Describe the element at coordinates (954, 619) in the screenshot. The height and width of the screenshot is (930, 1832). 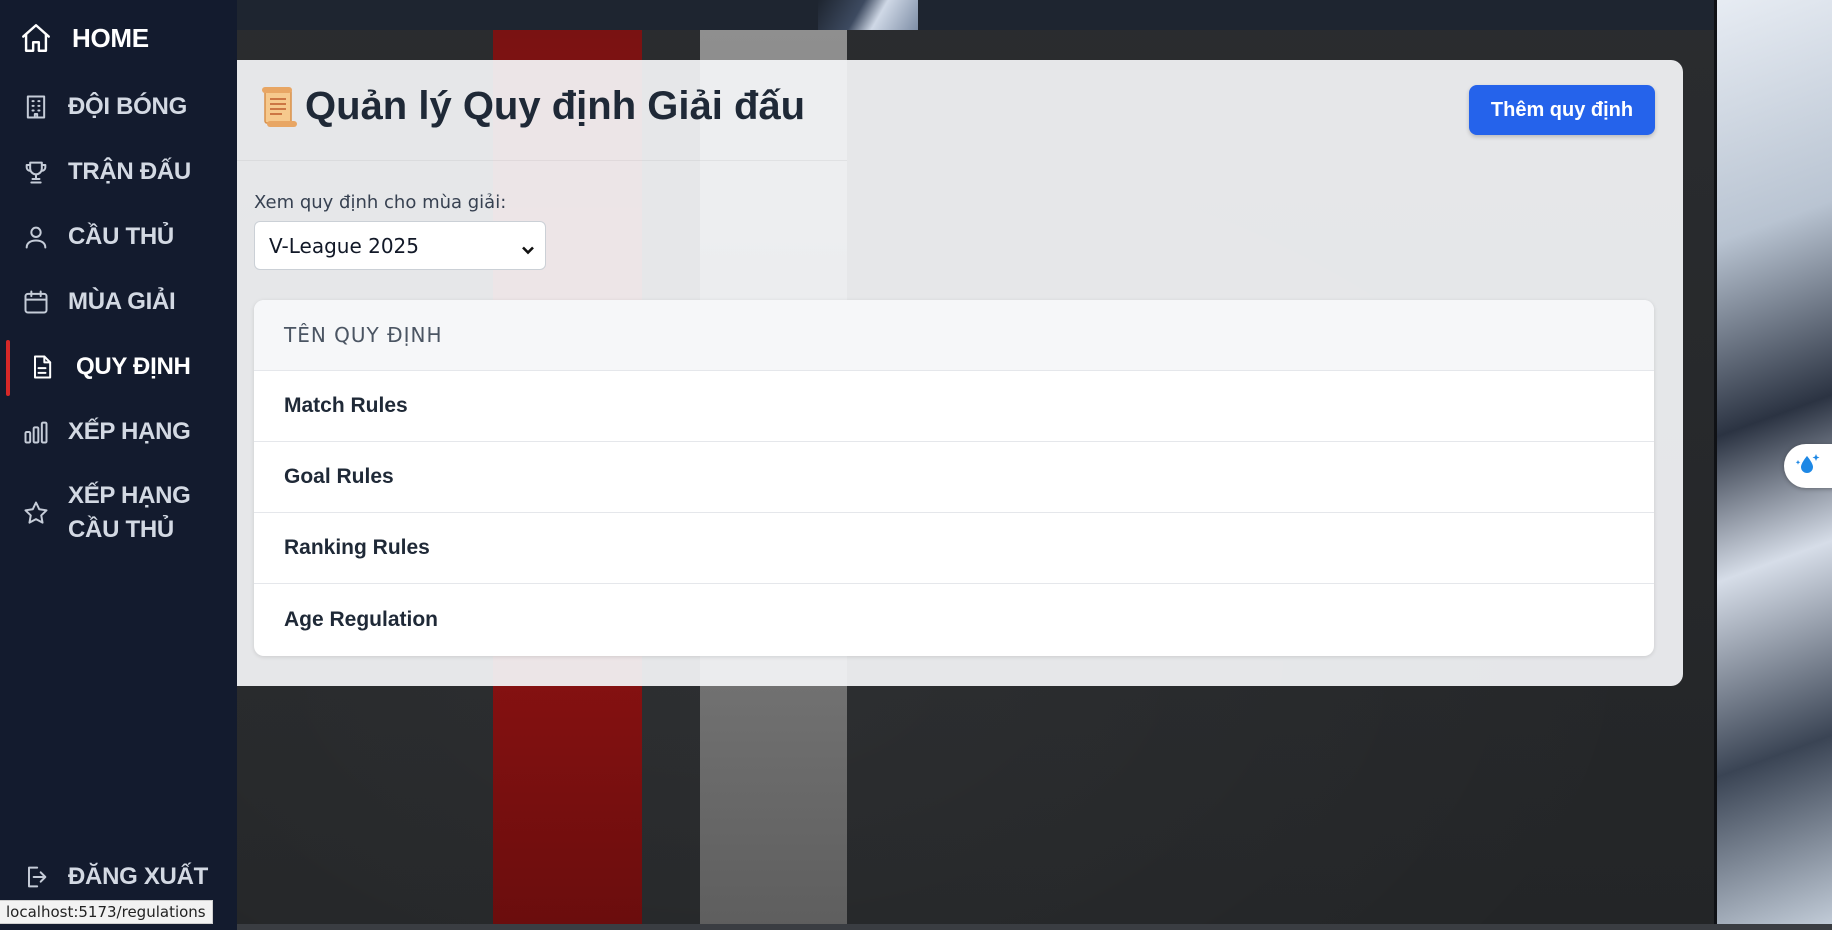
I see `table-row: Age Regulation` at that location.